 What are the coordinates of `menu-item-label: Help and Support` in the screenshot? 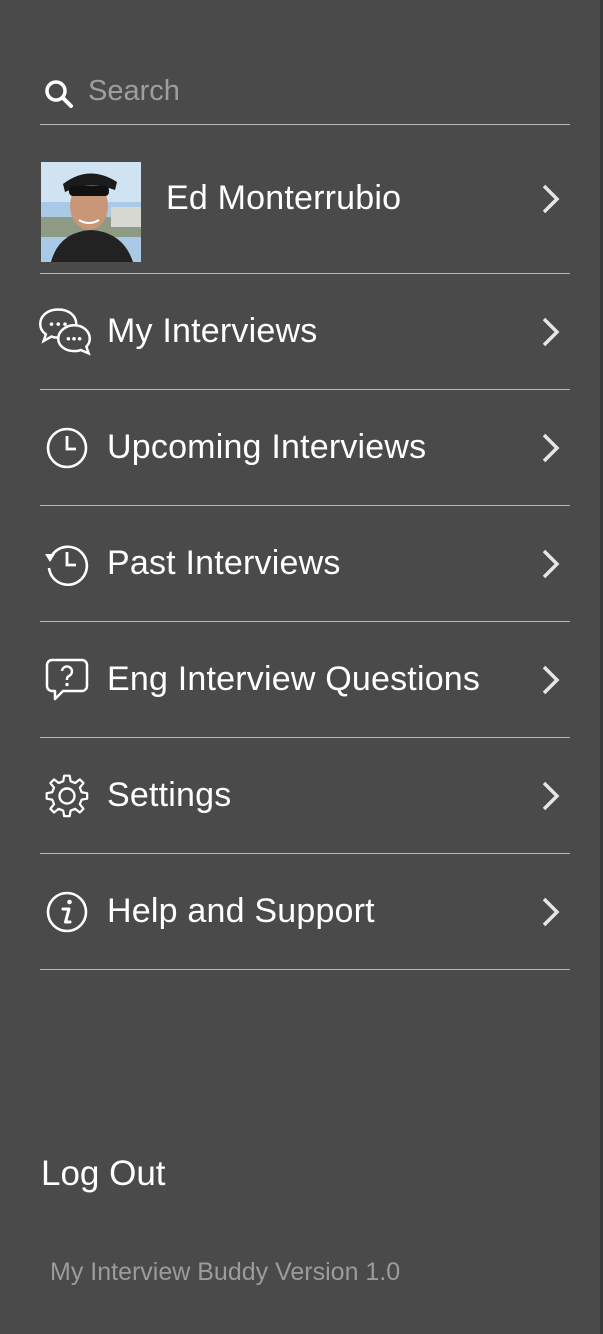 It's located at (241, 911).